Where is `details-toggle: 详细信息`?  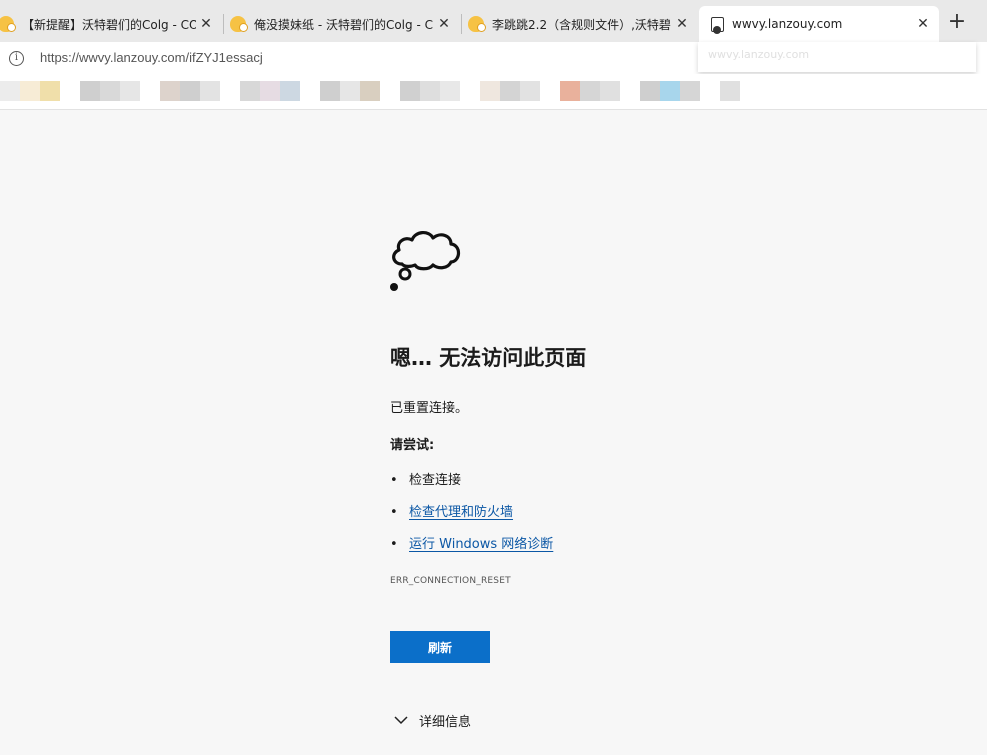 details-toggle: 详细信息 is located at coordinates (432, 720).